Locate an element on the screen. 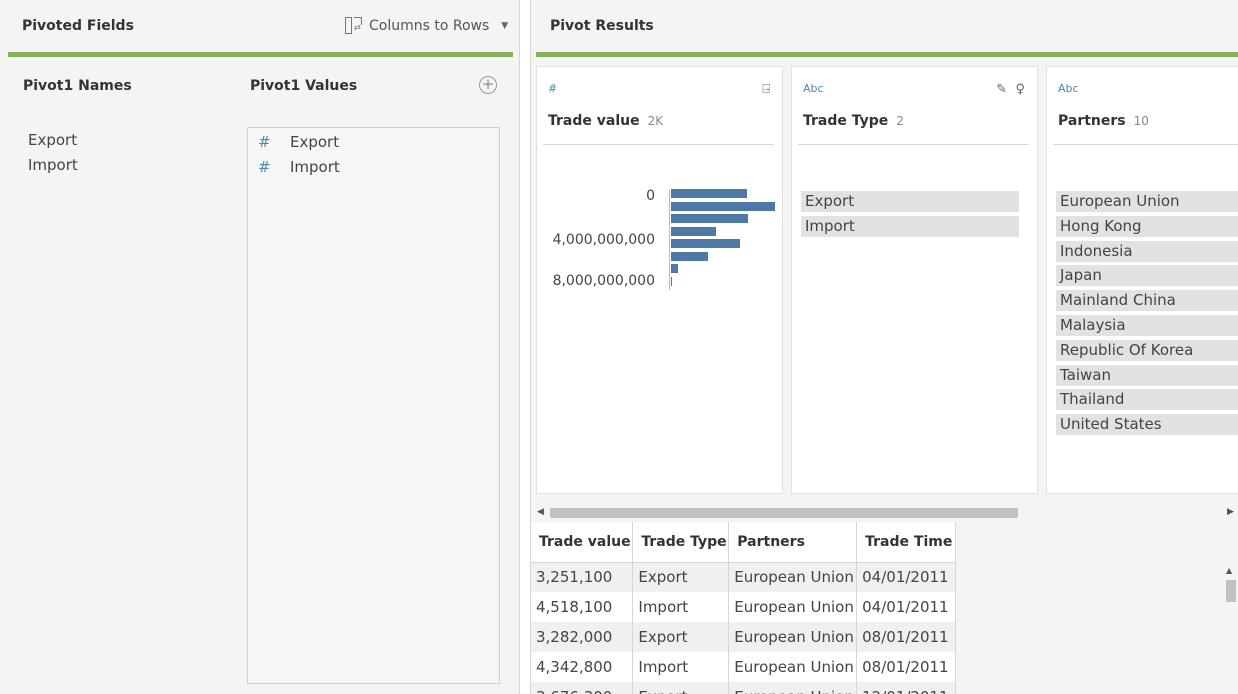 The width and height of the screenshot is (1238, 694). vertical-scrollbar: ▲ is located at coordinates (1230, 628).